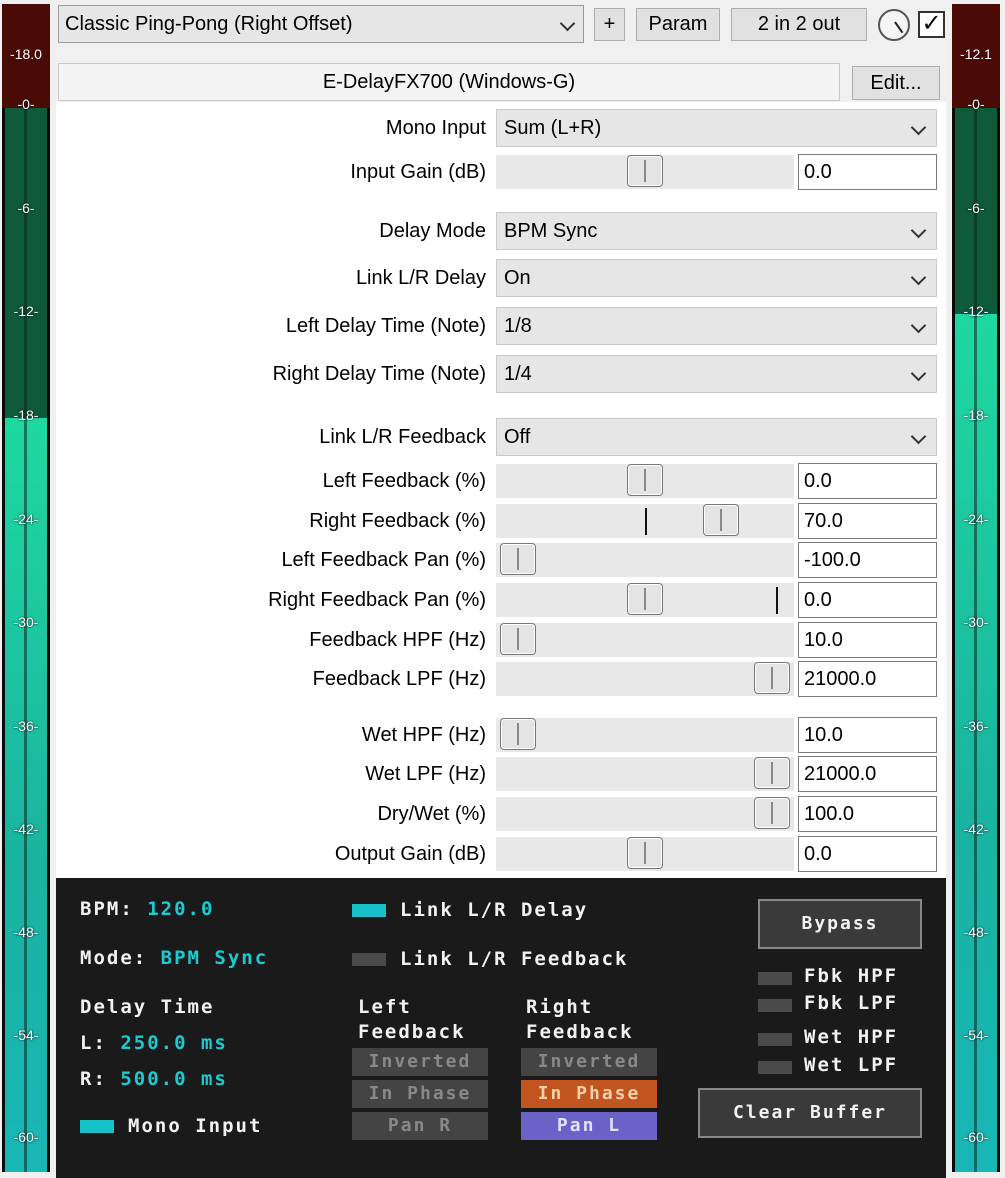 Image resolution: width=1005 pixels, height=1178 pixels. I want to click on fx-enabled-checkbox: ✓, so click(931, 24).